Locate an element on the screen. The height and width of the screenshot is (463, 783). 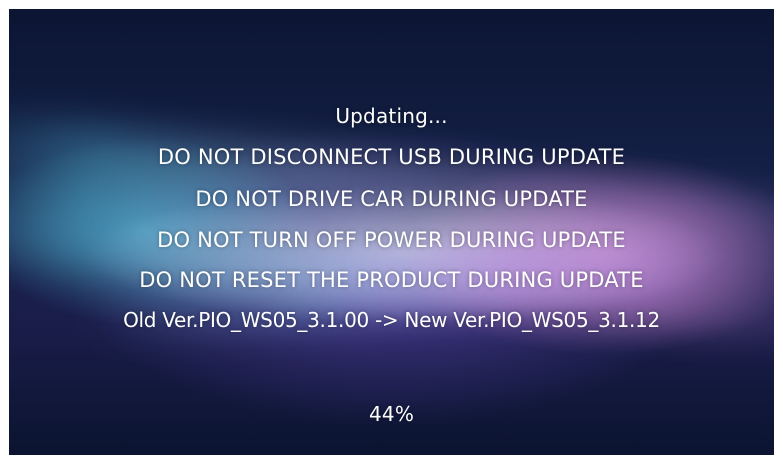
warning-turn-off-power: DO NOT TURN OFF POWER DURING UPDATE is located at coordinates (391, 240).